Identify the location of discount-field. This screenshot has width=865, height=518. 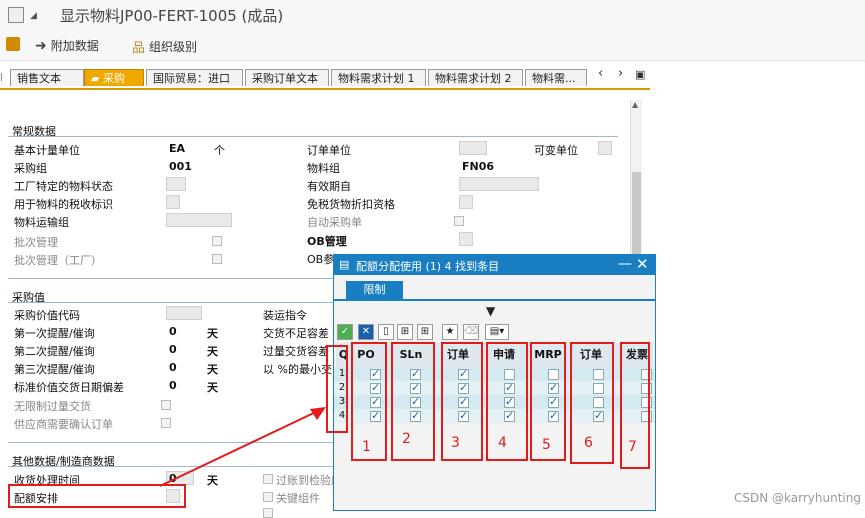
(466, 202).